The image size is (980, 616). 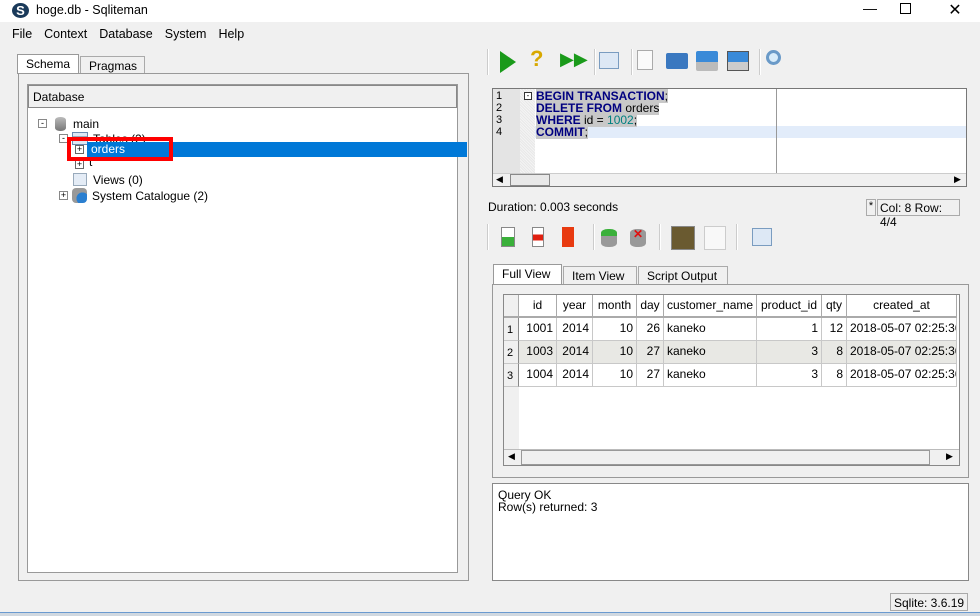 I want to click on table-cell: 1003, so click(x=538, y=352).